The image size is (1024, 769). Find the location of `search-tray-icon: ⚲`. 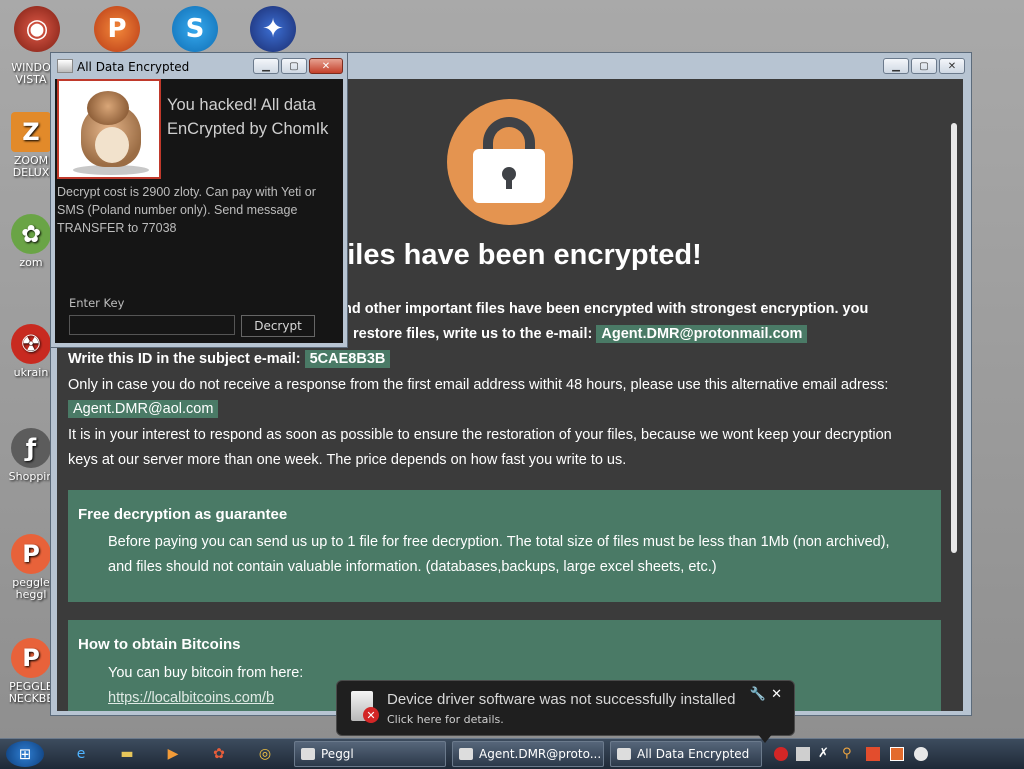

search-tray-icon: ⚲ is located at coordinates (849, 754).